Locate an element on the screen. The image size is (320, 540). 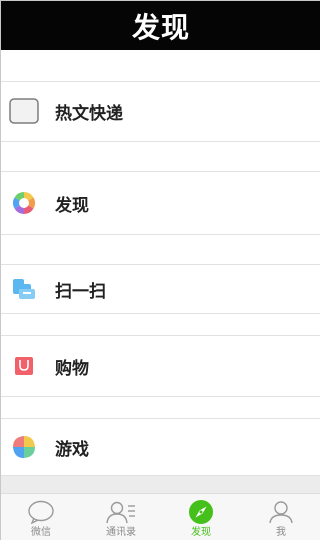
bottom-tab-bar: 微信 通讯录 发现 我 is located at coordinates (160, 516).